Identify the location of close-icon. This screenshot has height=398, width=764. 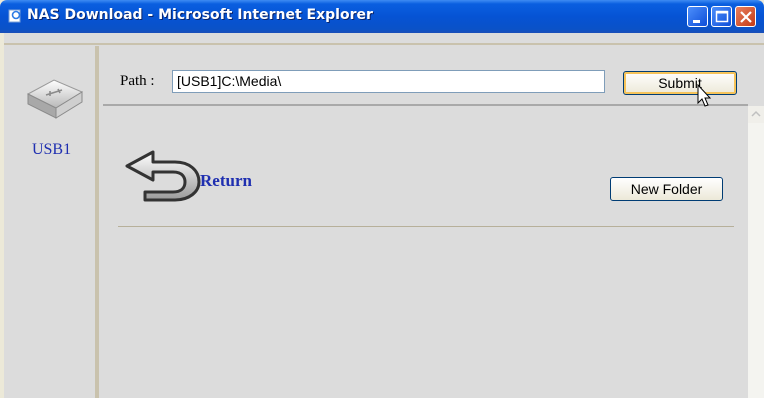
(746, 17).